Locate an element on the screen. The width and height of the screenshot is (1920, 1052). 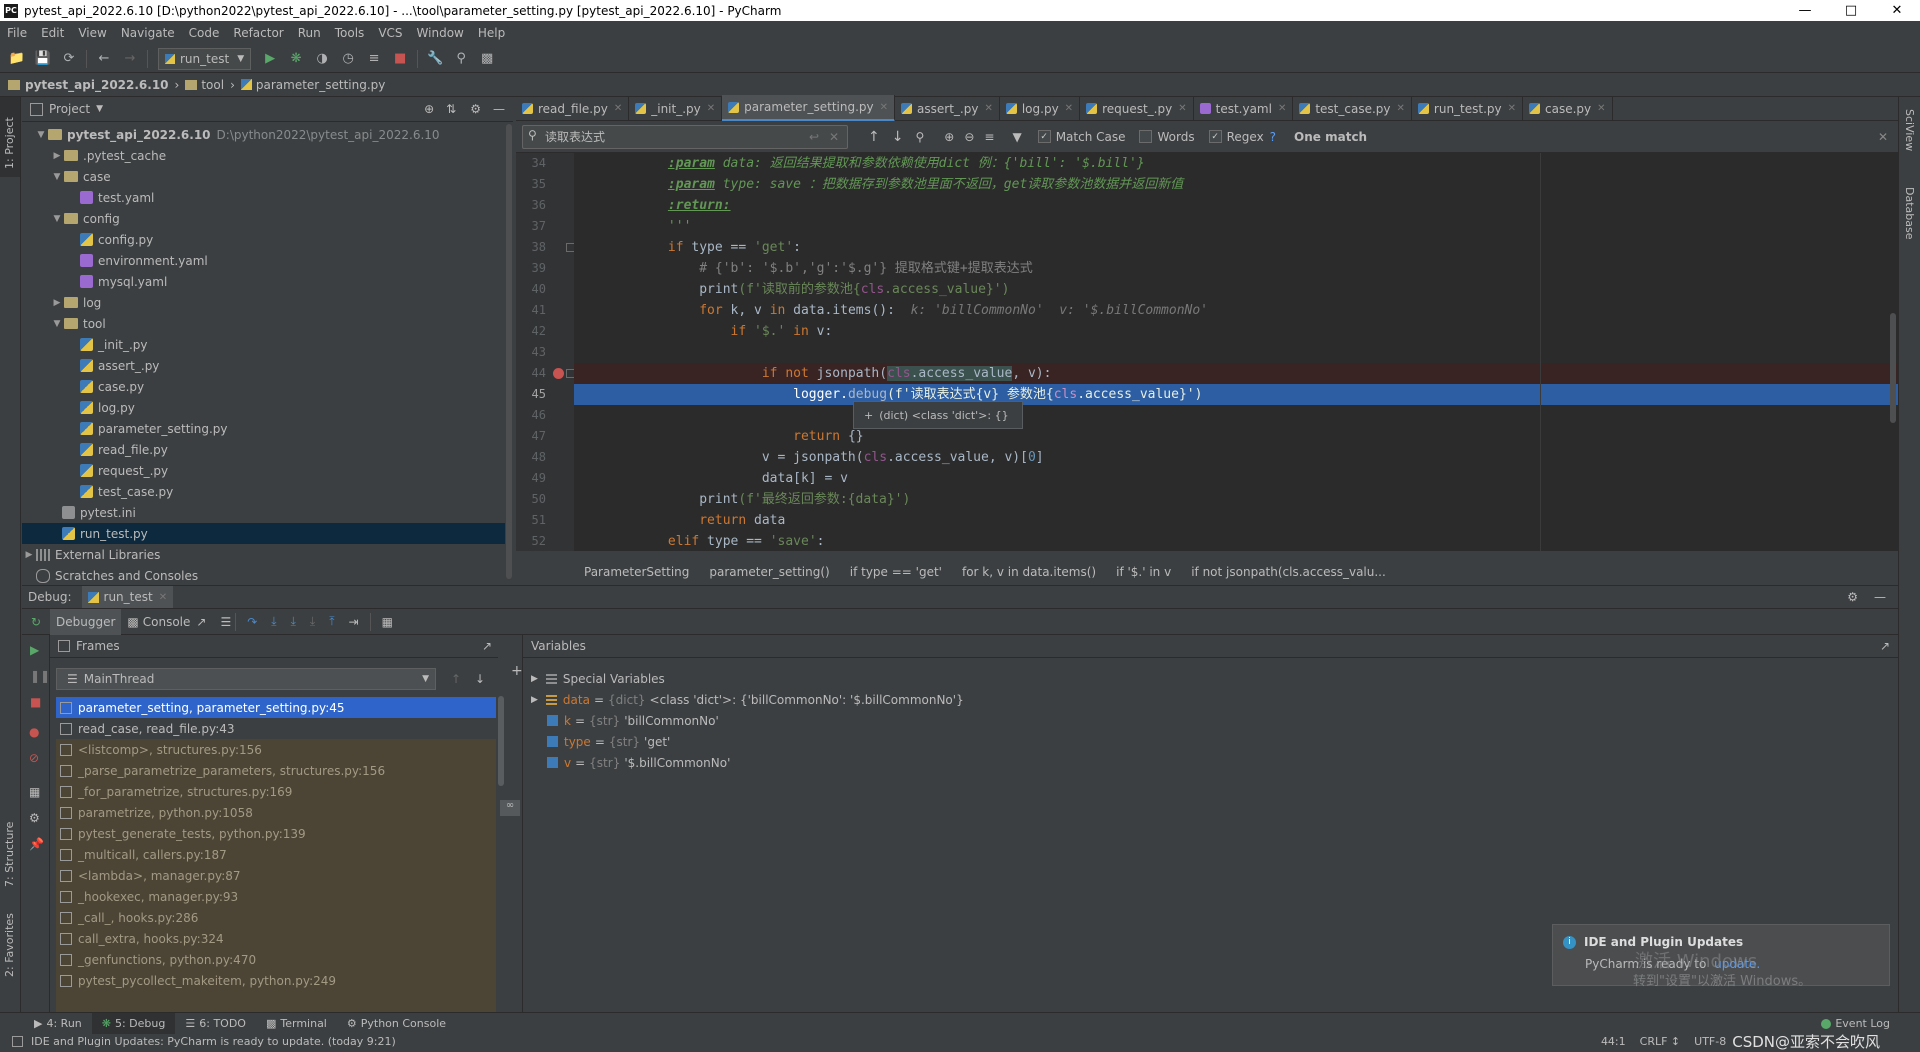
previous-frame-icon: ↑ is located at coordinates (456, 679).